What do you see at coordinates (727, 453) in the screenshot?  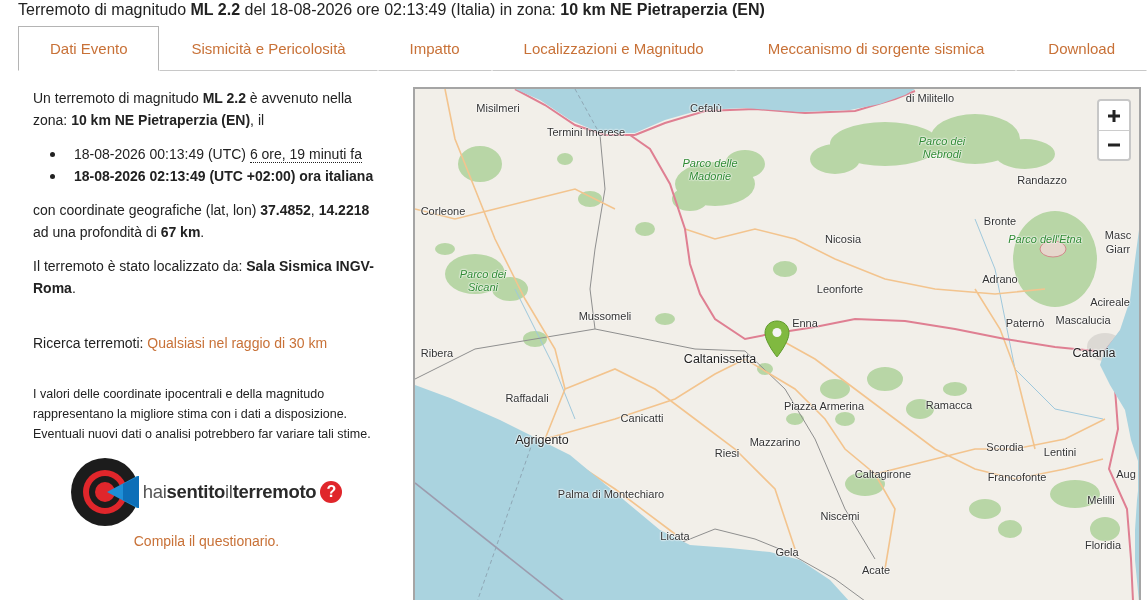 I see `place-label: Riesi` at bounding box center [727, 453].